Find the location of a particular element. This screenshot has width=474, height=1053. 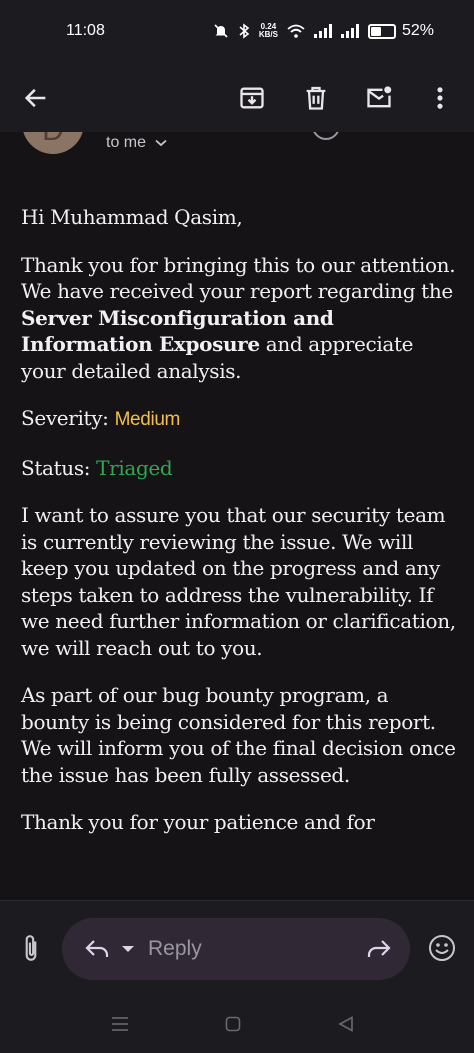

status-line: Status: Triaged is located at coordinates (241, 468).